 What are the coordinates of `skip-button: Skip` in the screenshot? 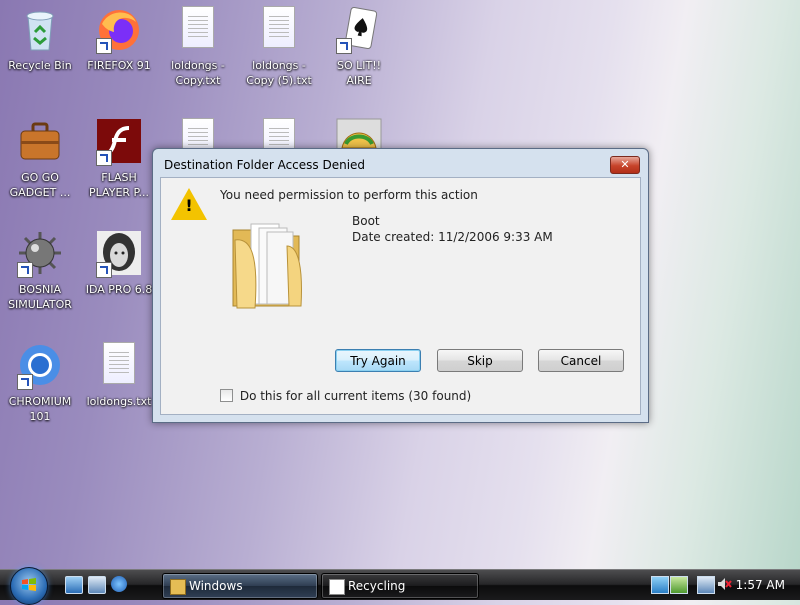 It's located at (480, 360).